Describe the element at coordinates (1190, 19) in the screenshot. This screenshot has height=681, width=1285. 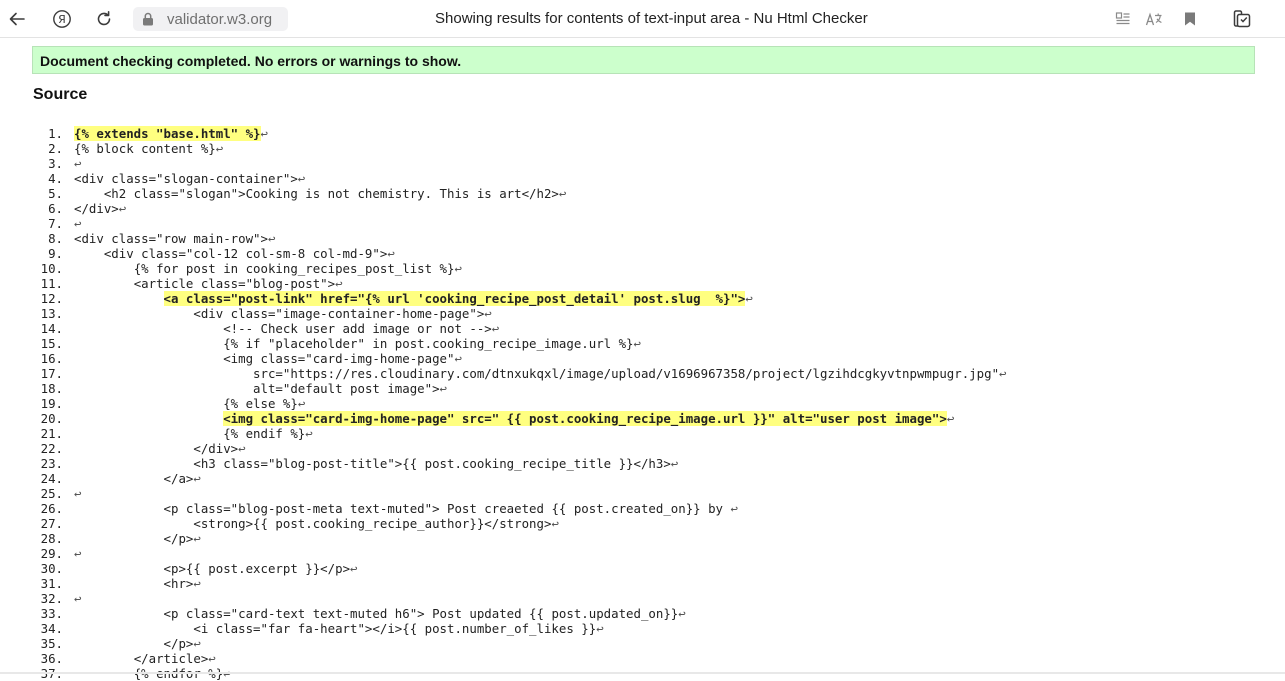
I see `bookmark-icon` at that location.